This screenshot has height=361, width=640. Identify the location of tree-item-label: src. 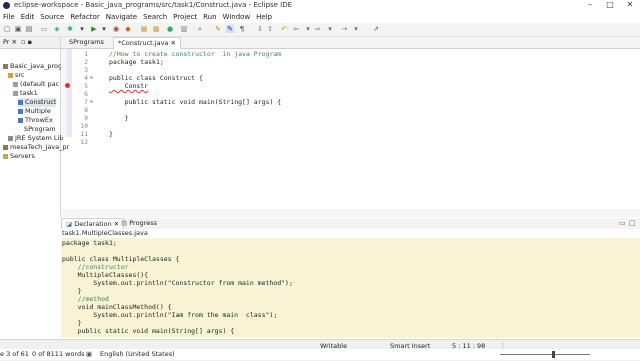
(20, 75).